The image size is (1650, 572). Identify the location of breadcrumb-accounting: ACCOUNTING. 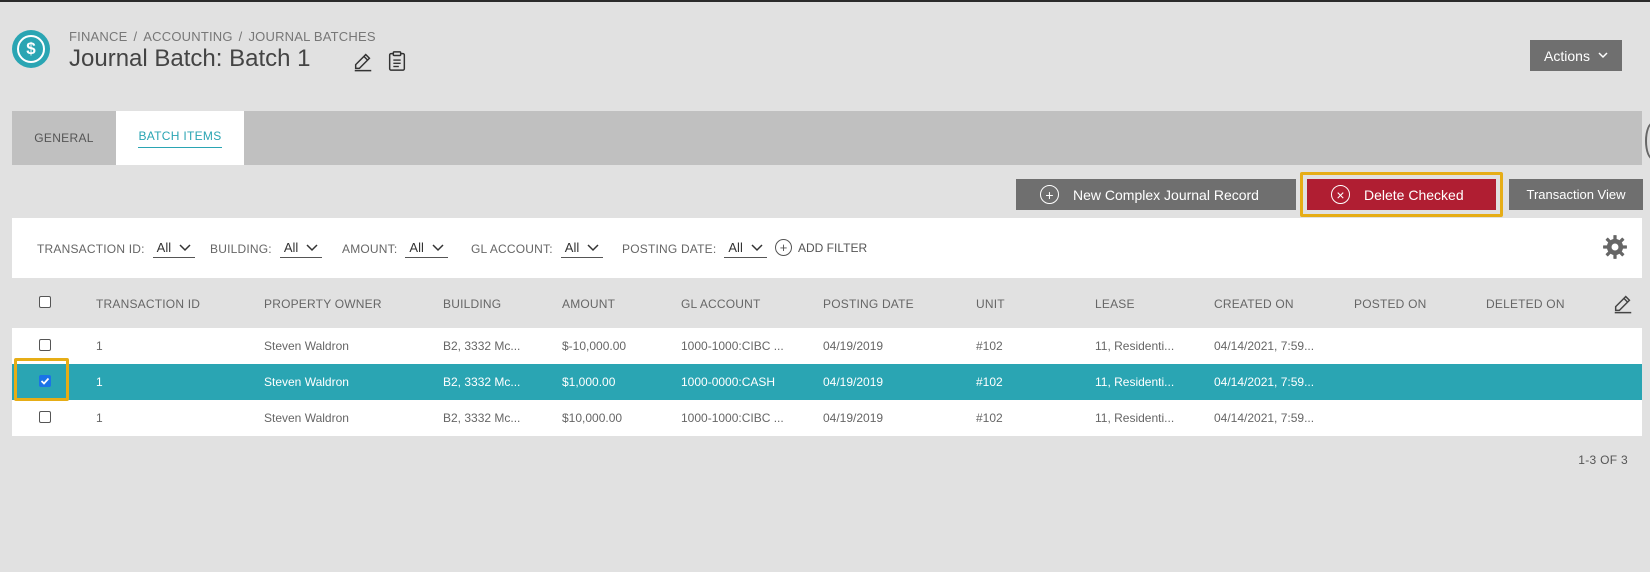
(187, 36).